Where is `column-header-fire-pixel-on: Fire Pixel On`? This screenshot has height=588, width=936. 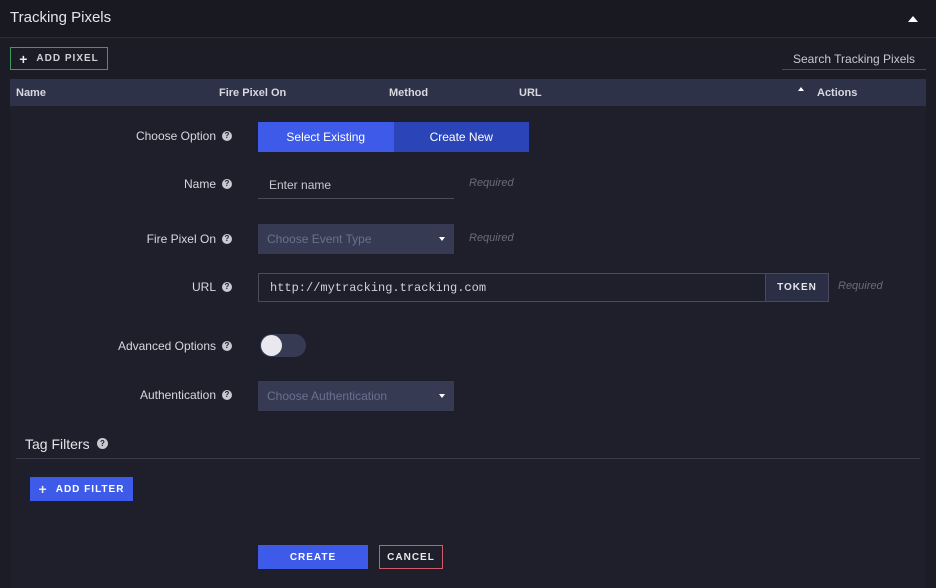
column-header-fire-pixel-on: Fire Pixel On is located at coordinates (252, 93).